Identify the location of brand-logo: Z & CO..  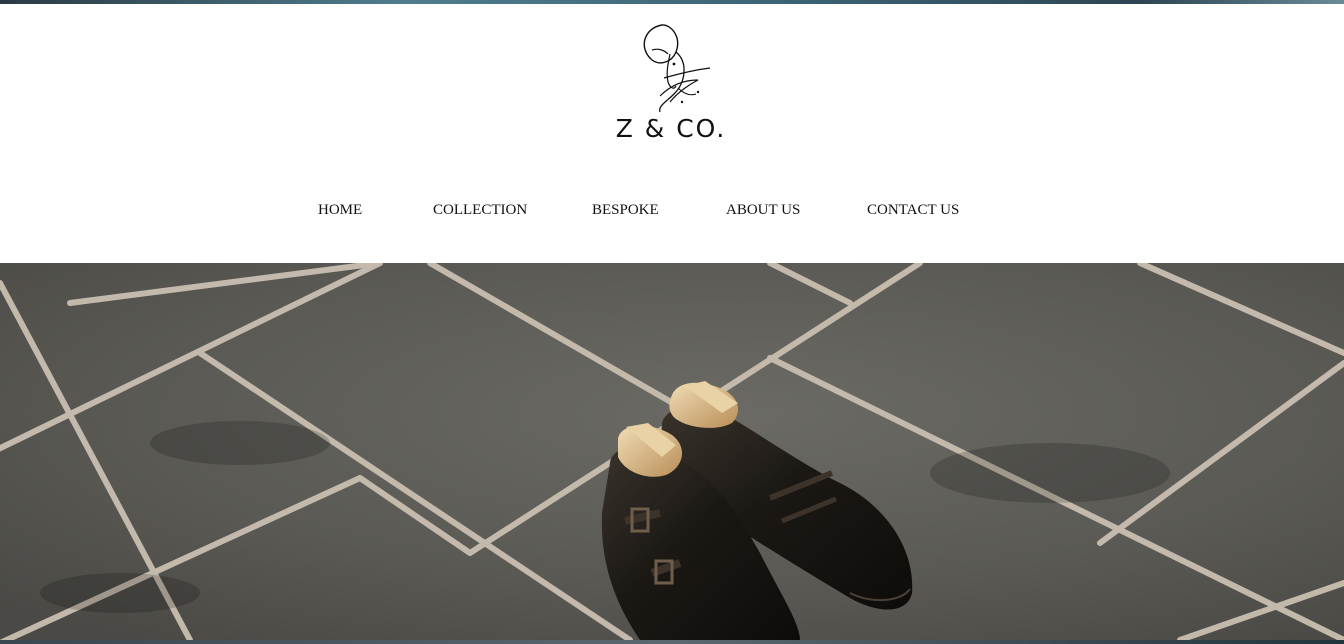
(671, 87).